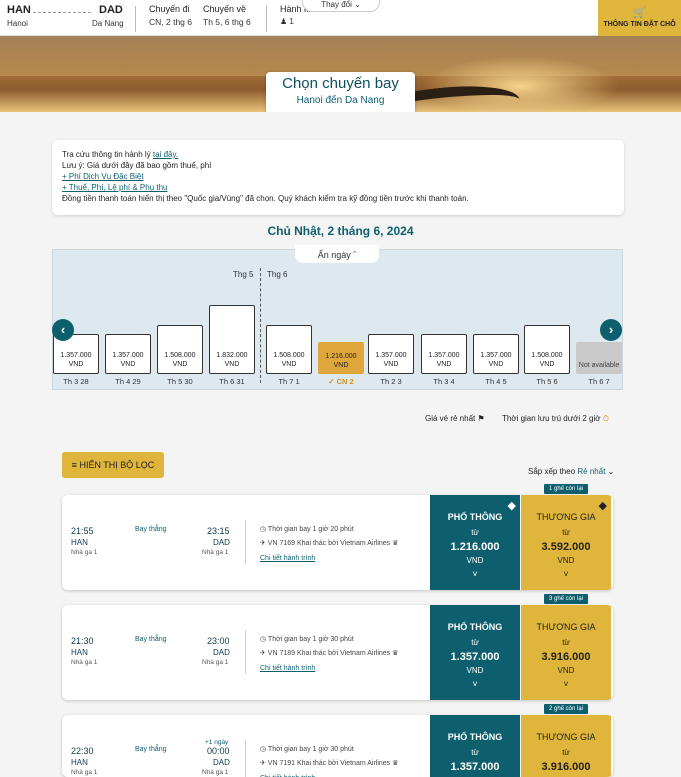  I want to click on calendar-day-label: Th 2 3, so click(391, 381).